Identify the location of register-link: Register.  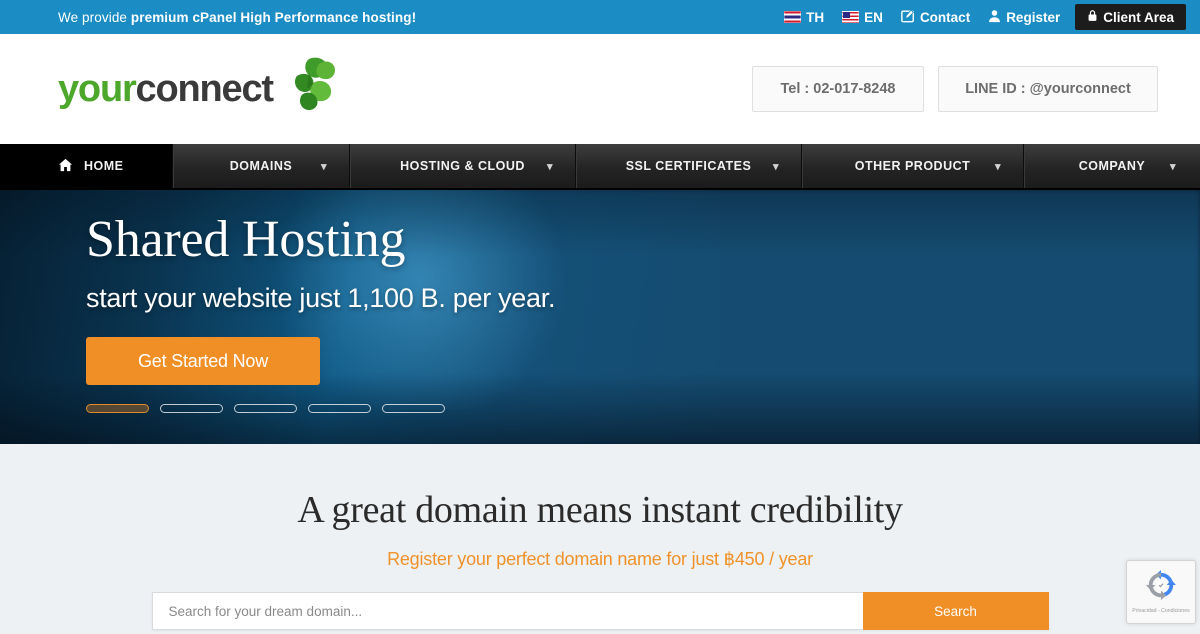
(1024, 17).